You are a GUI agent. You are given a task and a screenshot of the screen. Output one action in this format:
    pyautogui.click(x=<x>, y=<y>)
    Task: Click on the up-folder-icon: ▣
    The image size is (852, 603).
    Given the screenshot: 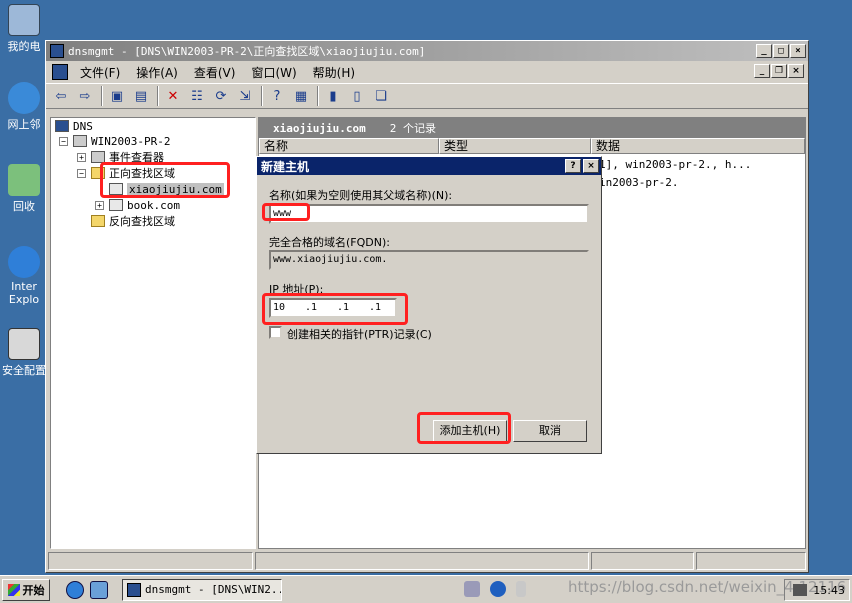 What is the action you would take?
    pyautogui.click(x=117, y=96)
    